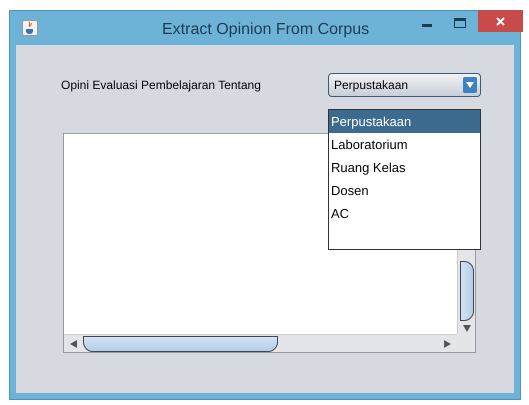 This screenshot has width=529, height=405. I want to click on cup-icon, so click(30, 28).